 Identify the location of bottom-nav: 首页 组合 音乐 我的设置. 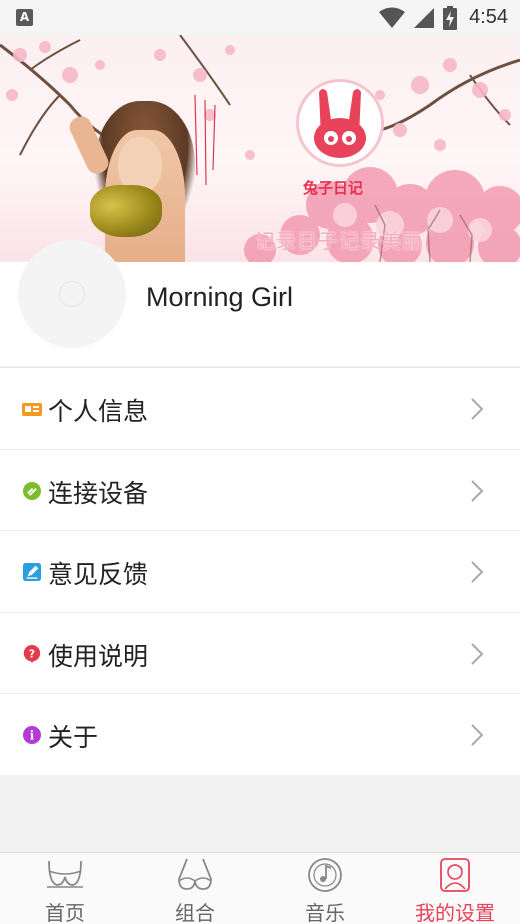
(260, 888).